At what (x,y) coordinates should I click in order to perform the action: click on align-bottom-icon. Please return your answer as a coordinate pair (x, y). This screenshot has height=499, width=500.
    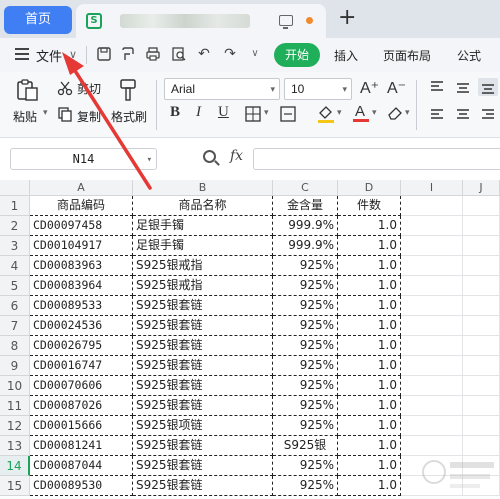
    Looking at the image, I should click on (488, 87).